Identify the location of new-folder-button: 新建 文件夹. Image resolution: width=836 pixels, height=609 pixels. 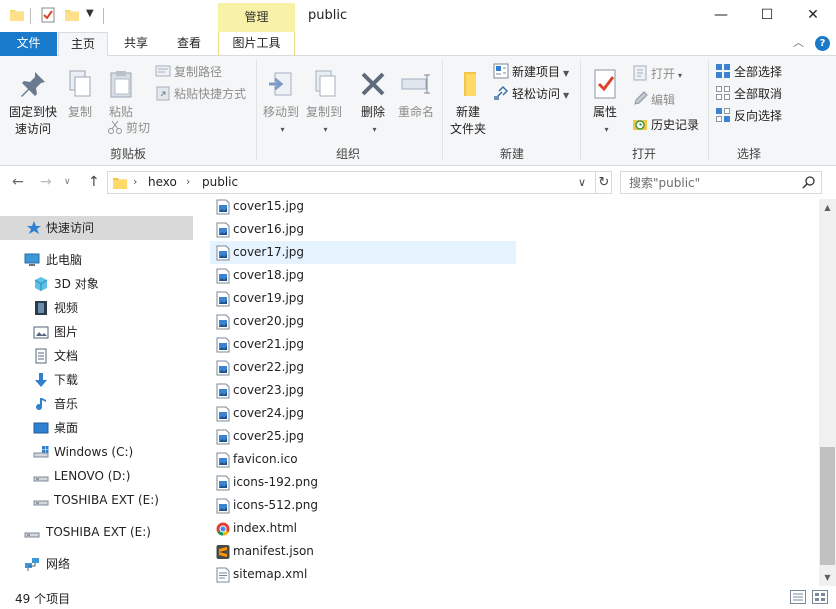
(468, 103).